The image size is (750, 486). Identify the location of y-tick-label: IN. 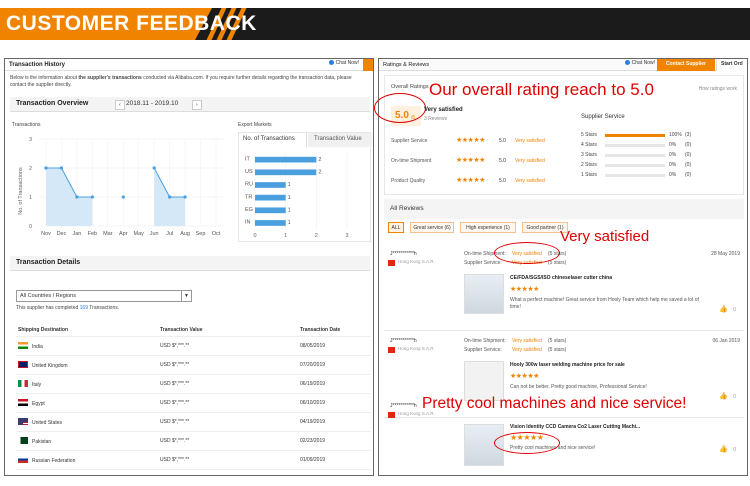
(248, 223).